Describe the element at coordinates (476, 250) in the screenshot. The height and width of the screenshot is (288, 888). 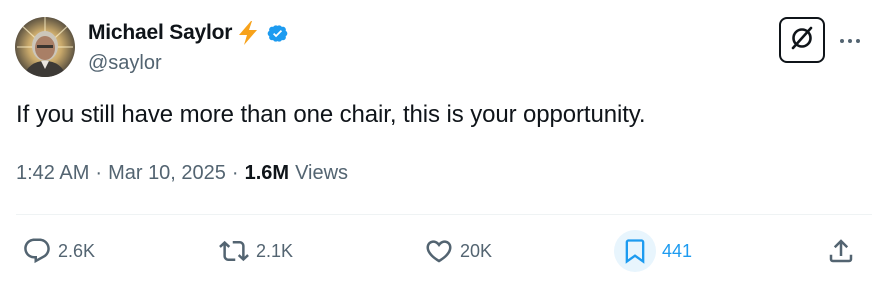
I see `like-count: 20K` at that location.